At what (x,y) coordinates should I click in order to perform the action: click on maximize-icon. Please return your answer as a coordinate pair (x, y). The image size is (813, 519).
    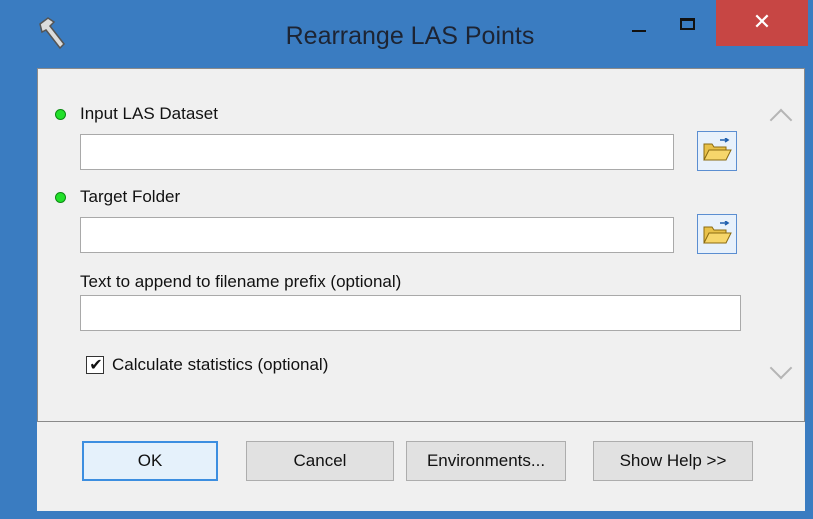
    Looking at the image, I should click on (687, 24).